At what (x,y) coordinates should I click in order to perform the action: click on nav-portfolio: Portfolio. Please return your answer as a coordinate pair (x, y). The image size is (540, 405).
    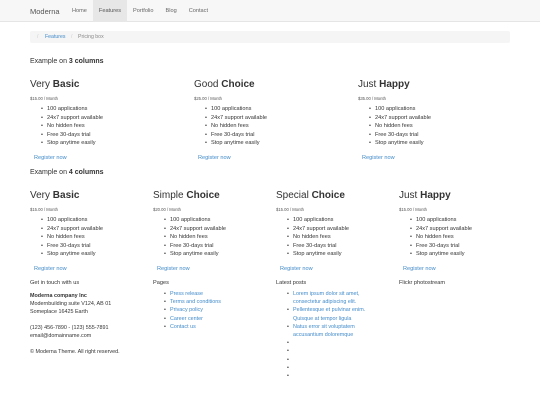
    Looking at the image, I should click on (143, 11).